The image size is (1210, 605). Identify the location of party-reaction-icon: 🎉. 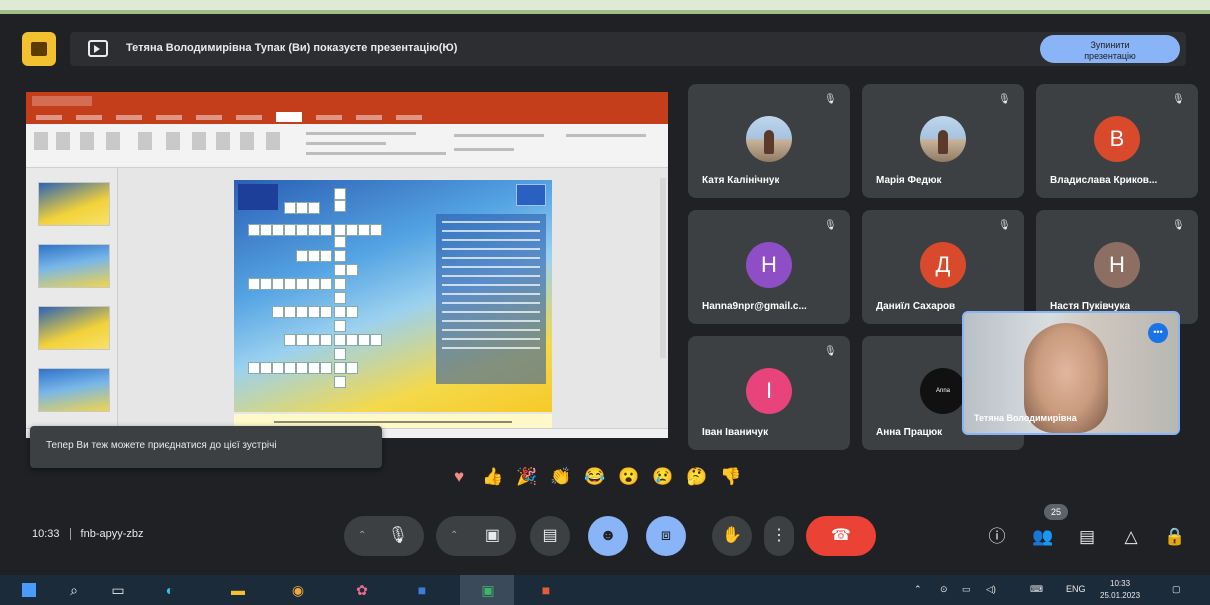
(527, 477).